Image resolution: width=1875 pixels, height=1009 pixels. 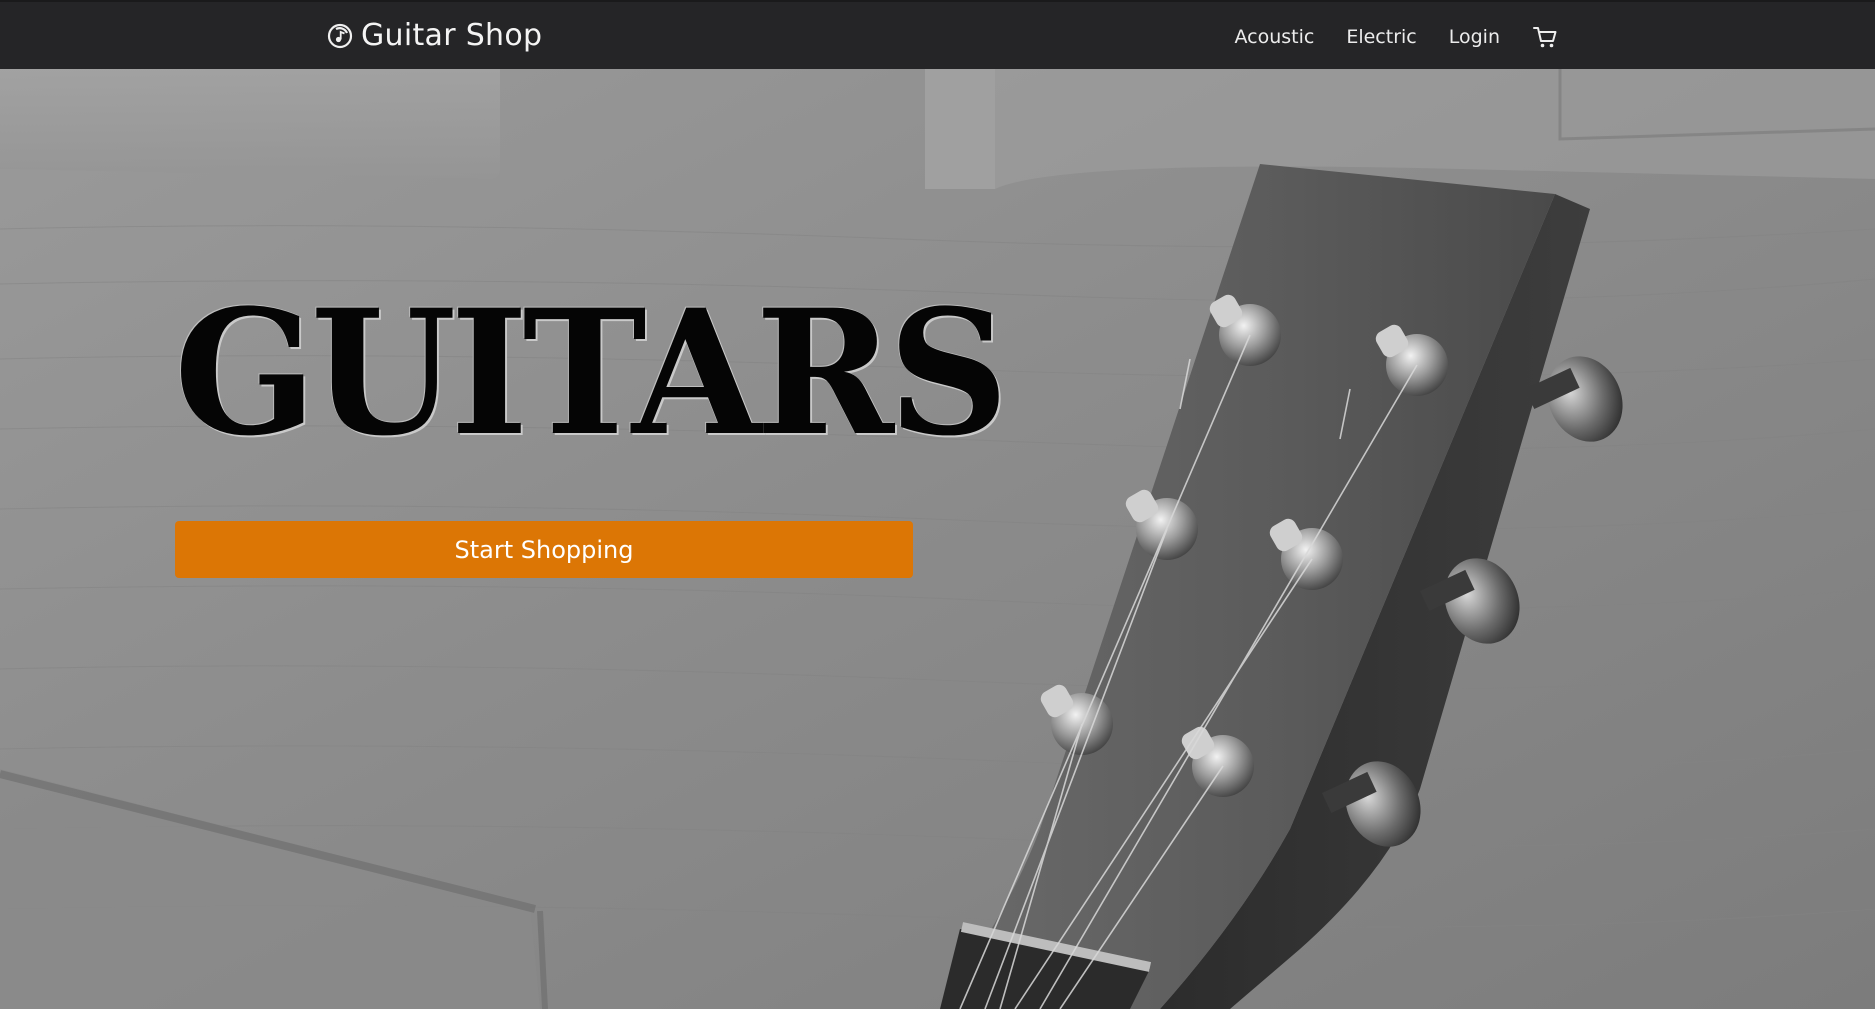 What do you see at coordinates (937, 34) in the screenshot?
I see `top-navbar: Guitar Shop Acoustic Electric Login` at bounding box center [937, 34].